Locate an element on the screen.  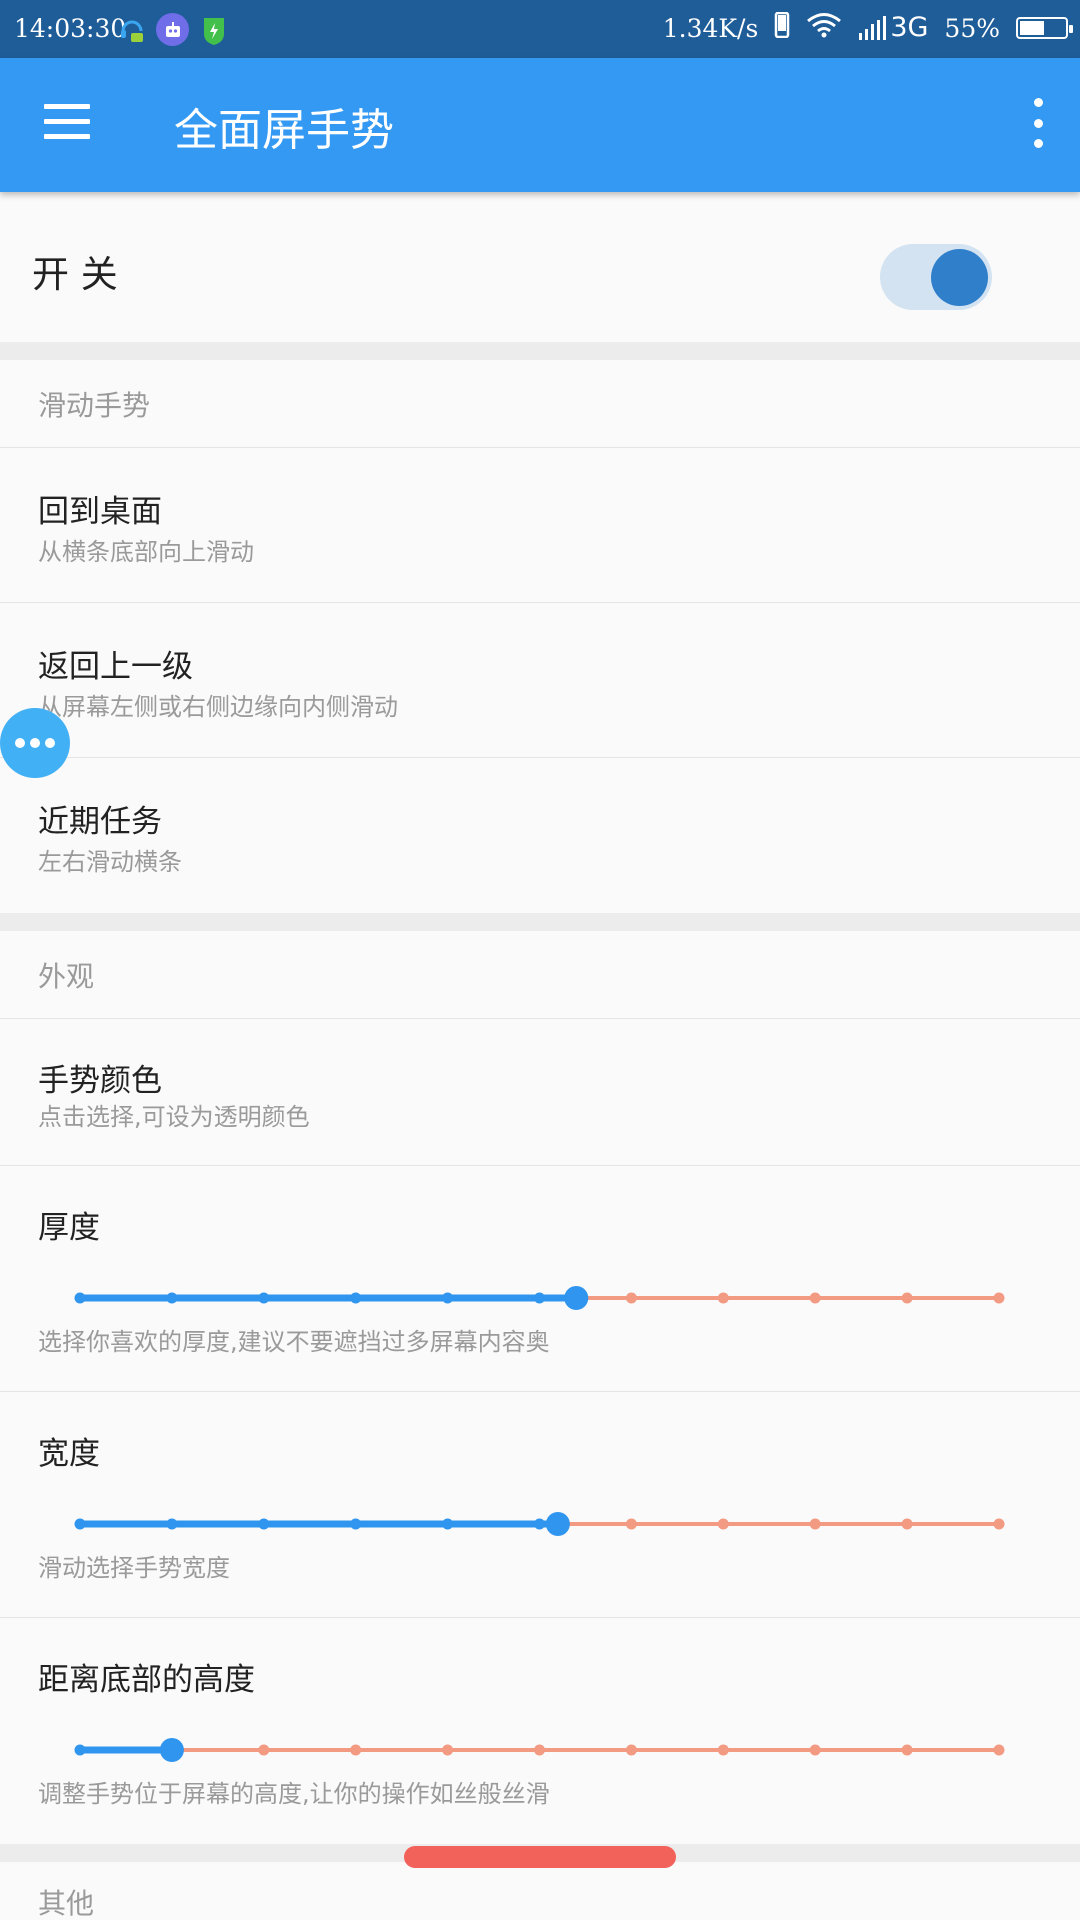
switch-label: 开 关 is located at coordinates (75, 274).